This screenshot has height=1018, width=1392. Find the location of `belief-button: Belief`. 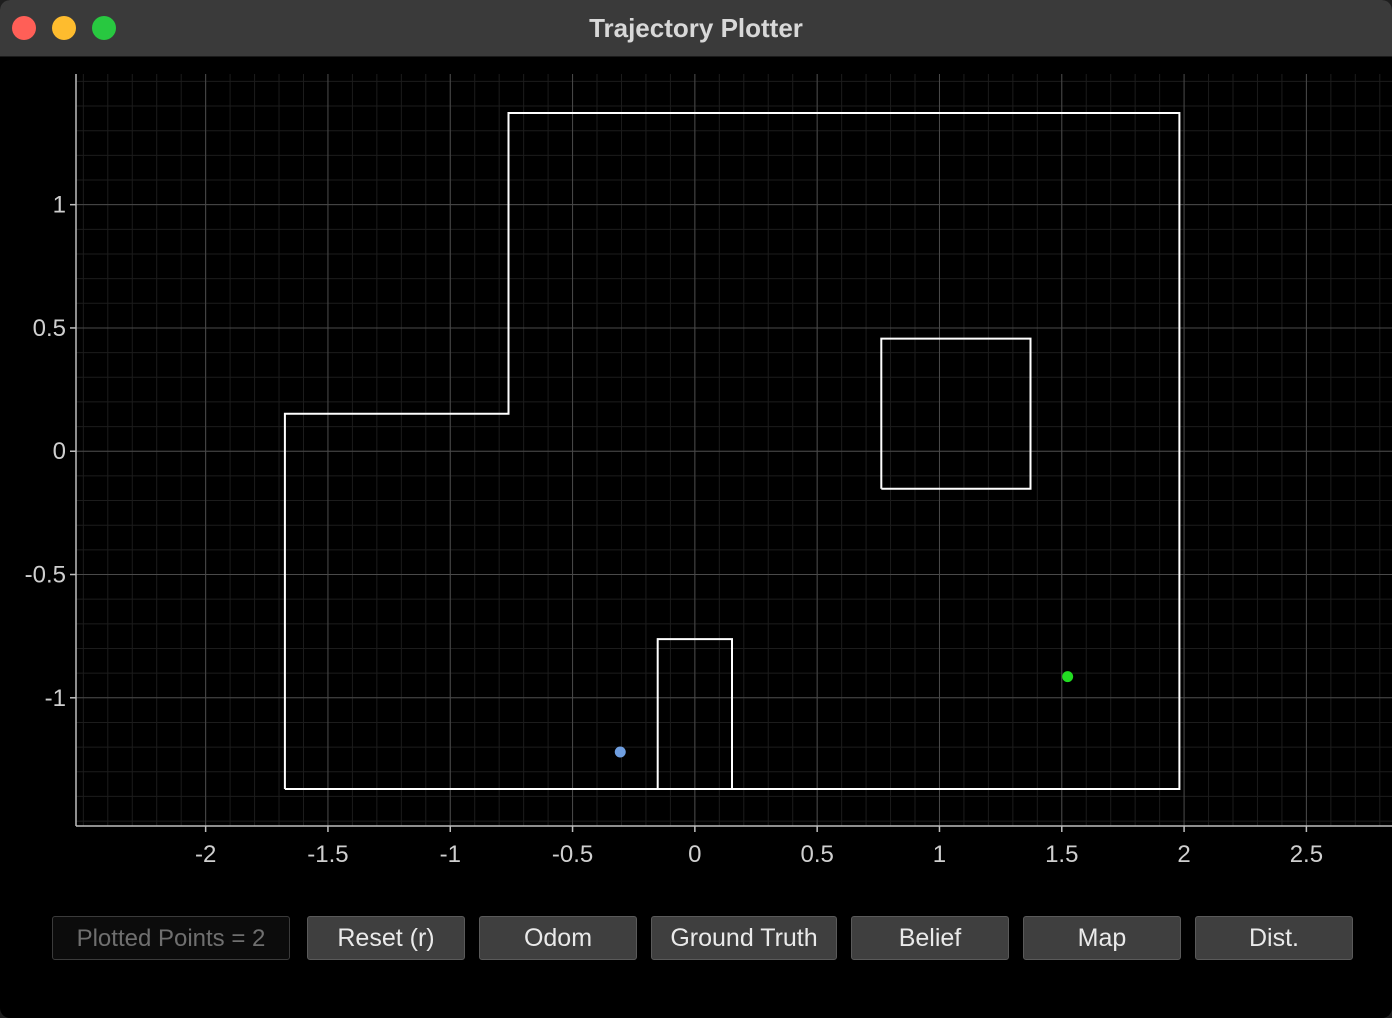

belief-button: Belief is located at coordinates (930, 938).